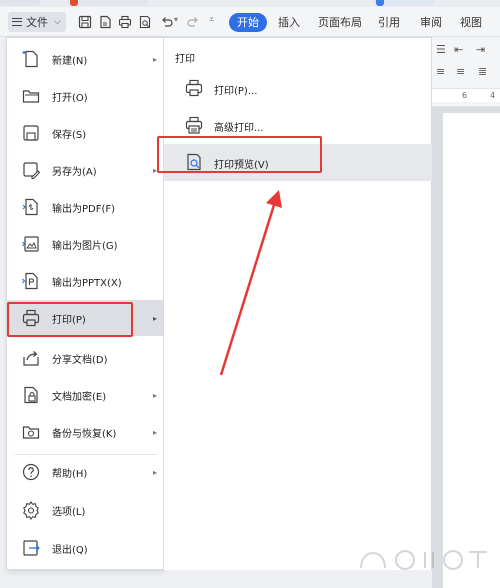 This screenshot has width=500, height=588. What do you see at coordinates (247, 290) in the screenshot?
I see `arrow-shaft` at bounding box center [247, 290].